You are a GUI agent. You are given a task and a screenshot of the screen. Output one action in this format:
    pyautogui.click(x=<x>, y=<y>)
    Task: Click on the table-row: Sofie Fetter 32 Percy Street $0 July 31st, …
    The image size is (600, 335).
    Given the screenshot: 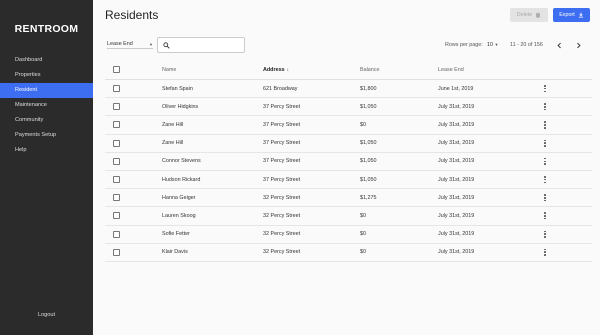 What is the action you would take?
    pyautogui.click(x=348, y=235)
    